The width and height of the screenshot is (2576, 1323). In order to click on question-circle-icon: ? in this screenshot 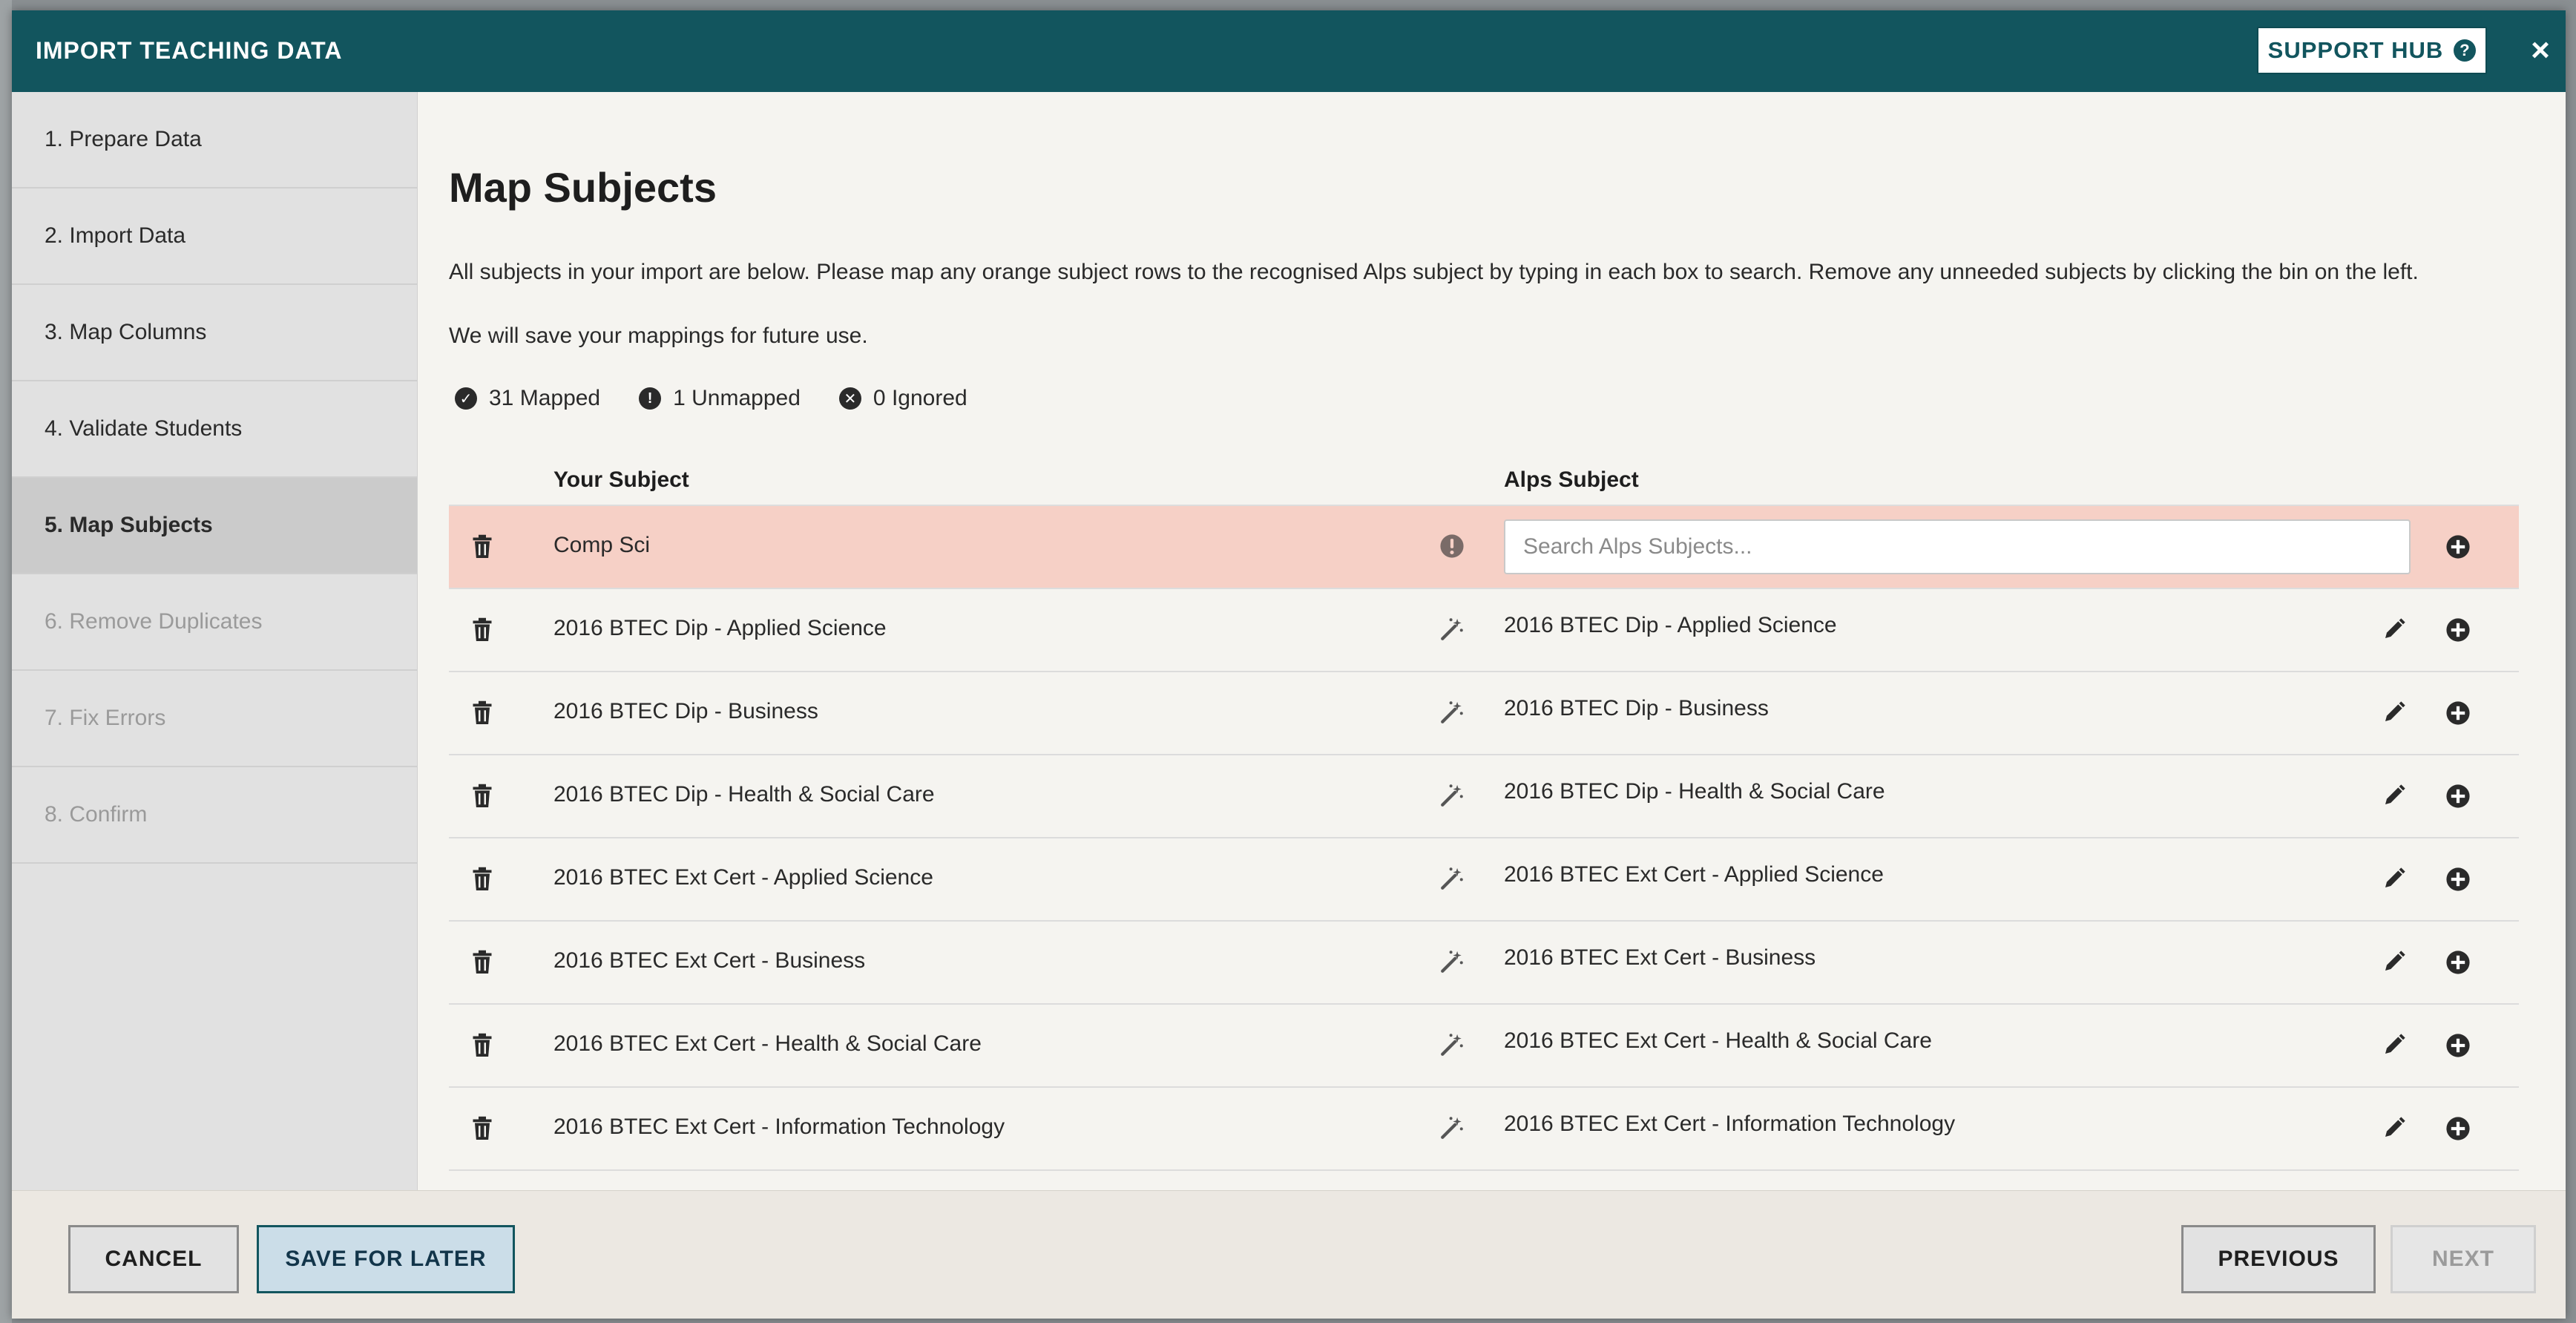, I will do `click(2465, 50)`.